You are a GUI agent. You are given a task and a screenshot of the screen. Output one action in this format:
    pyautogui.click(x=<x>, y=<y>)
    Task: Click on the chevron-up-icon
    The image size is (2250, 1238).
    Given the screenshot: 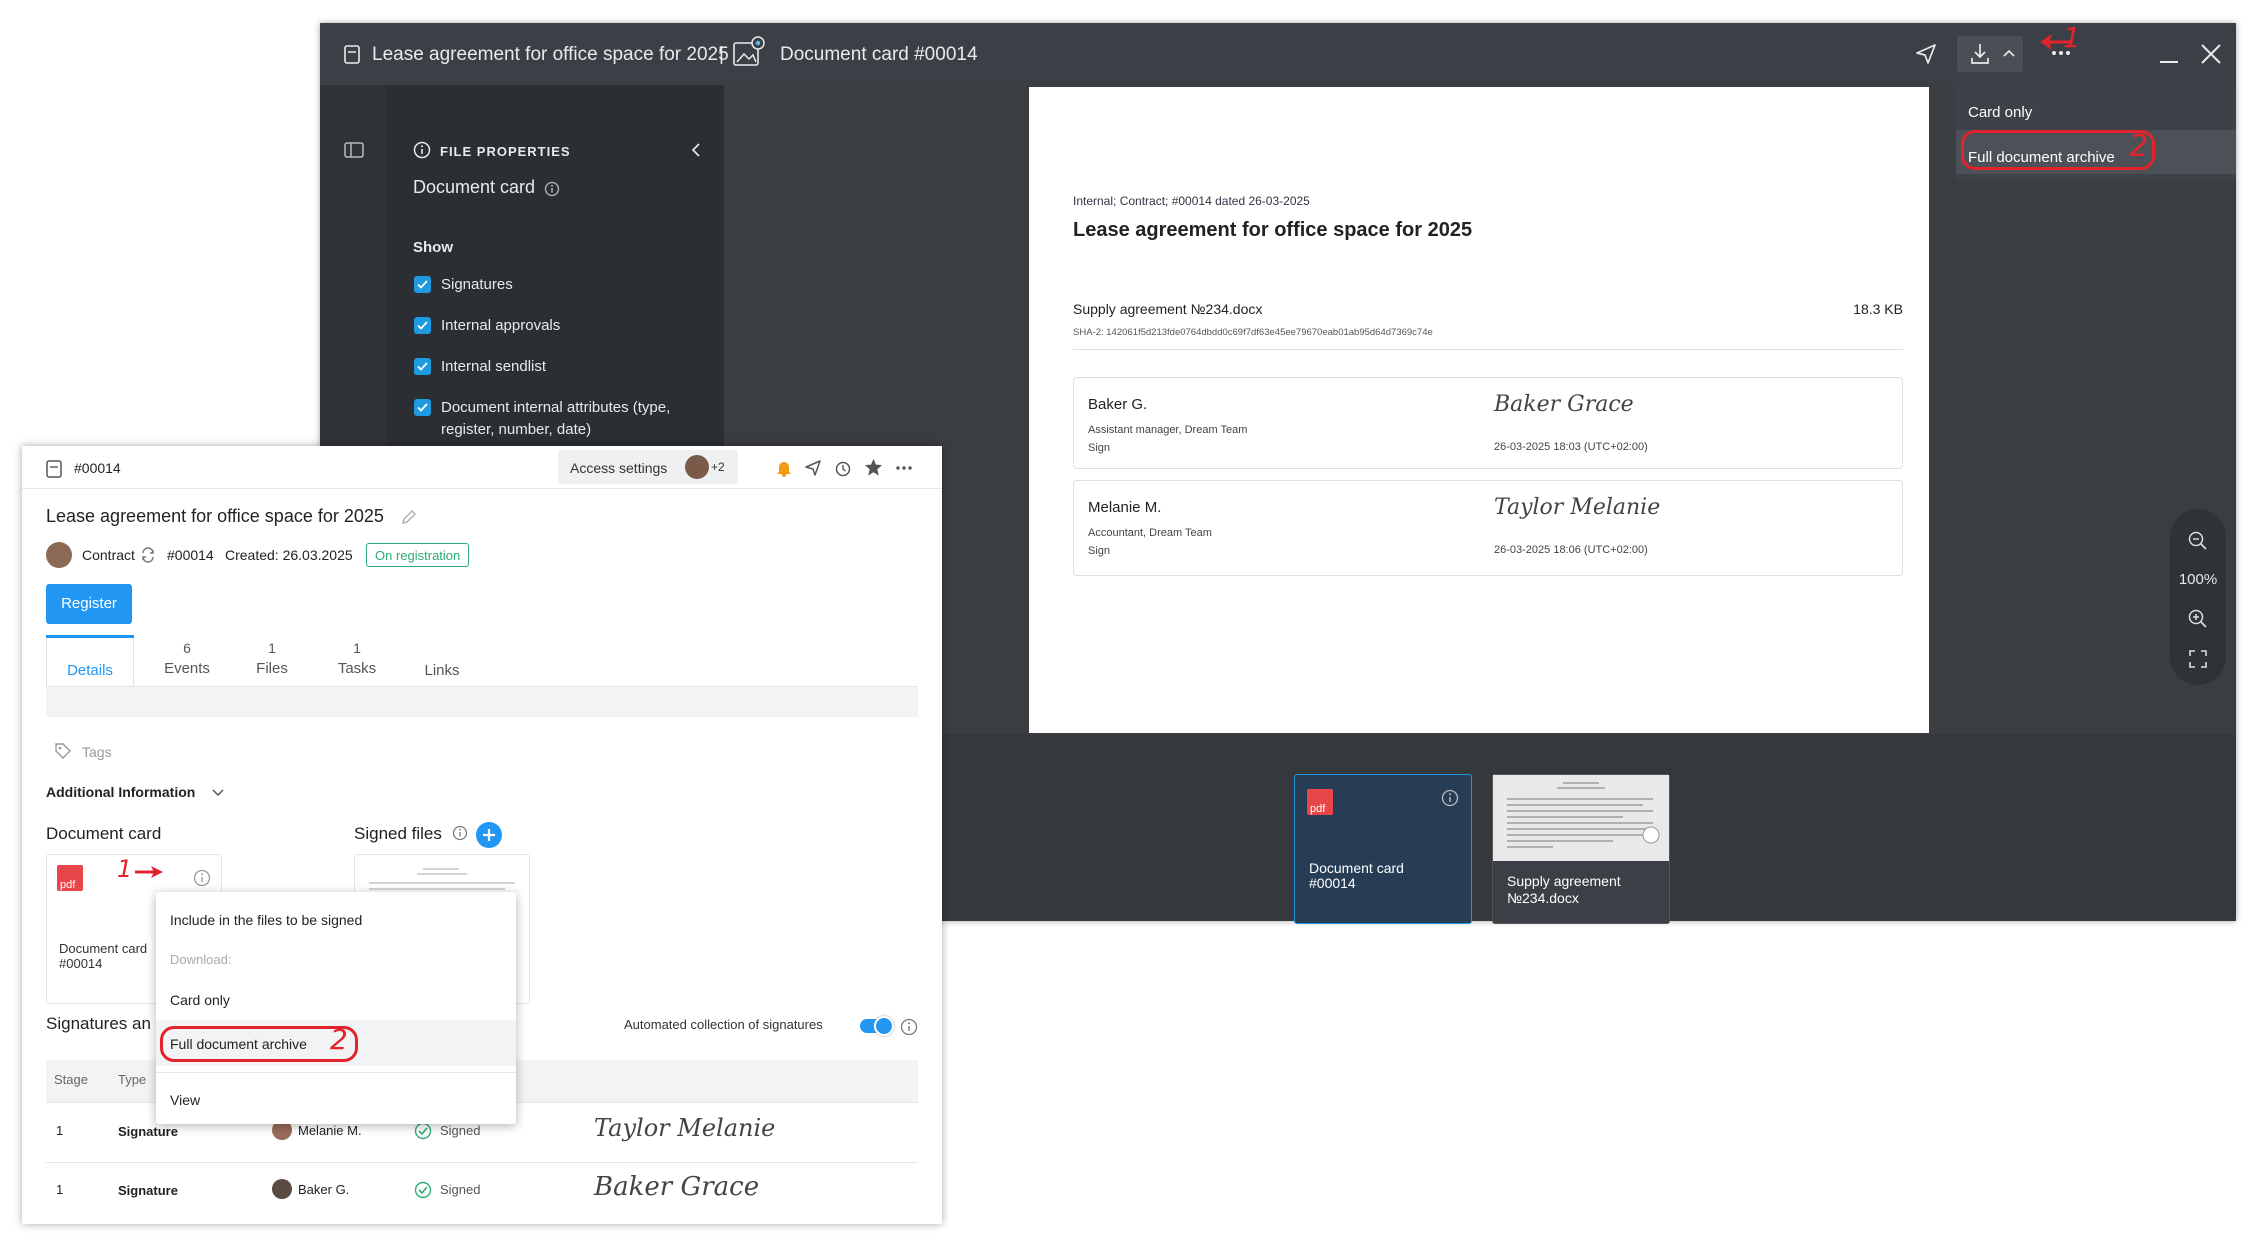 What is the action you would take?
    pyautogui.click(x=2009, y=53)
    